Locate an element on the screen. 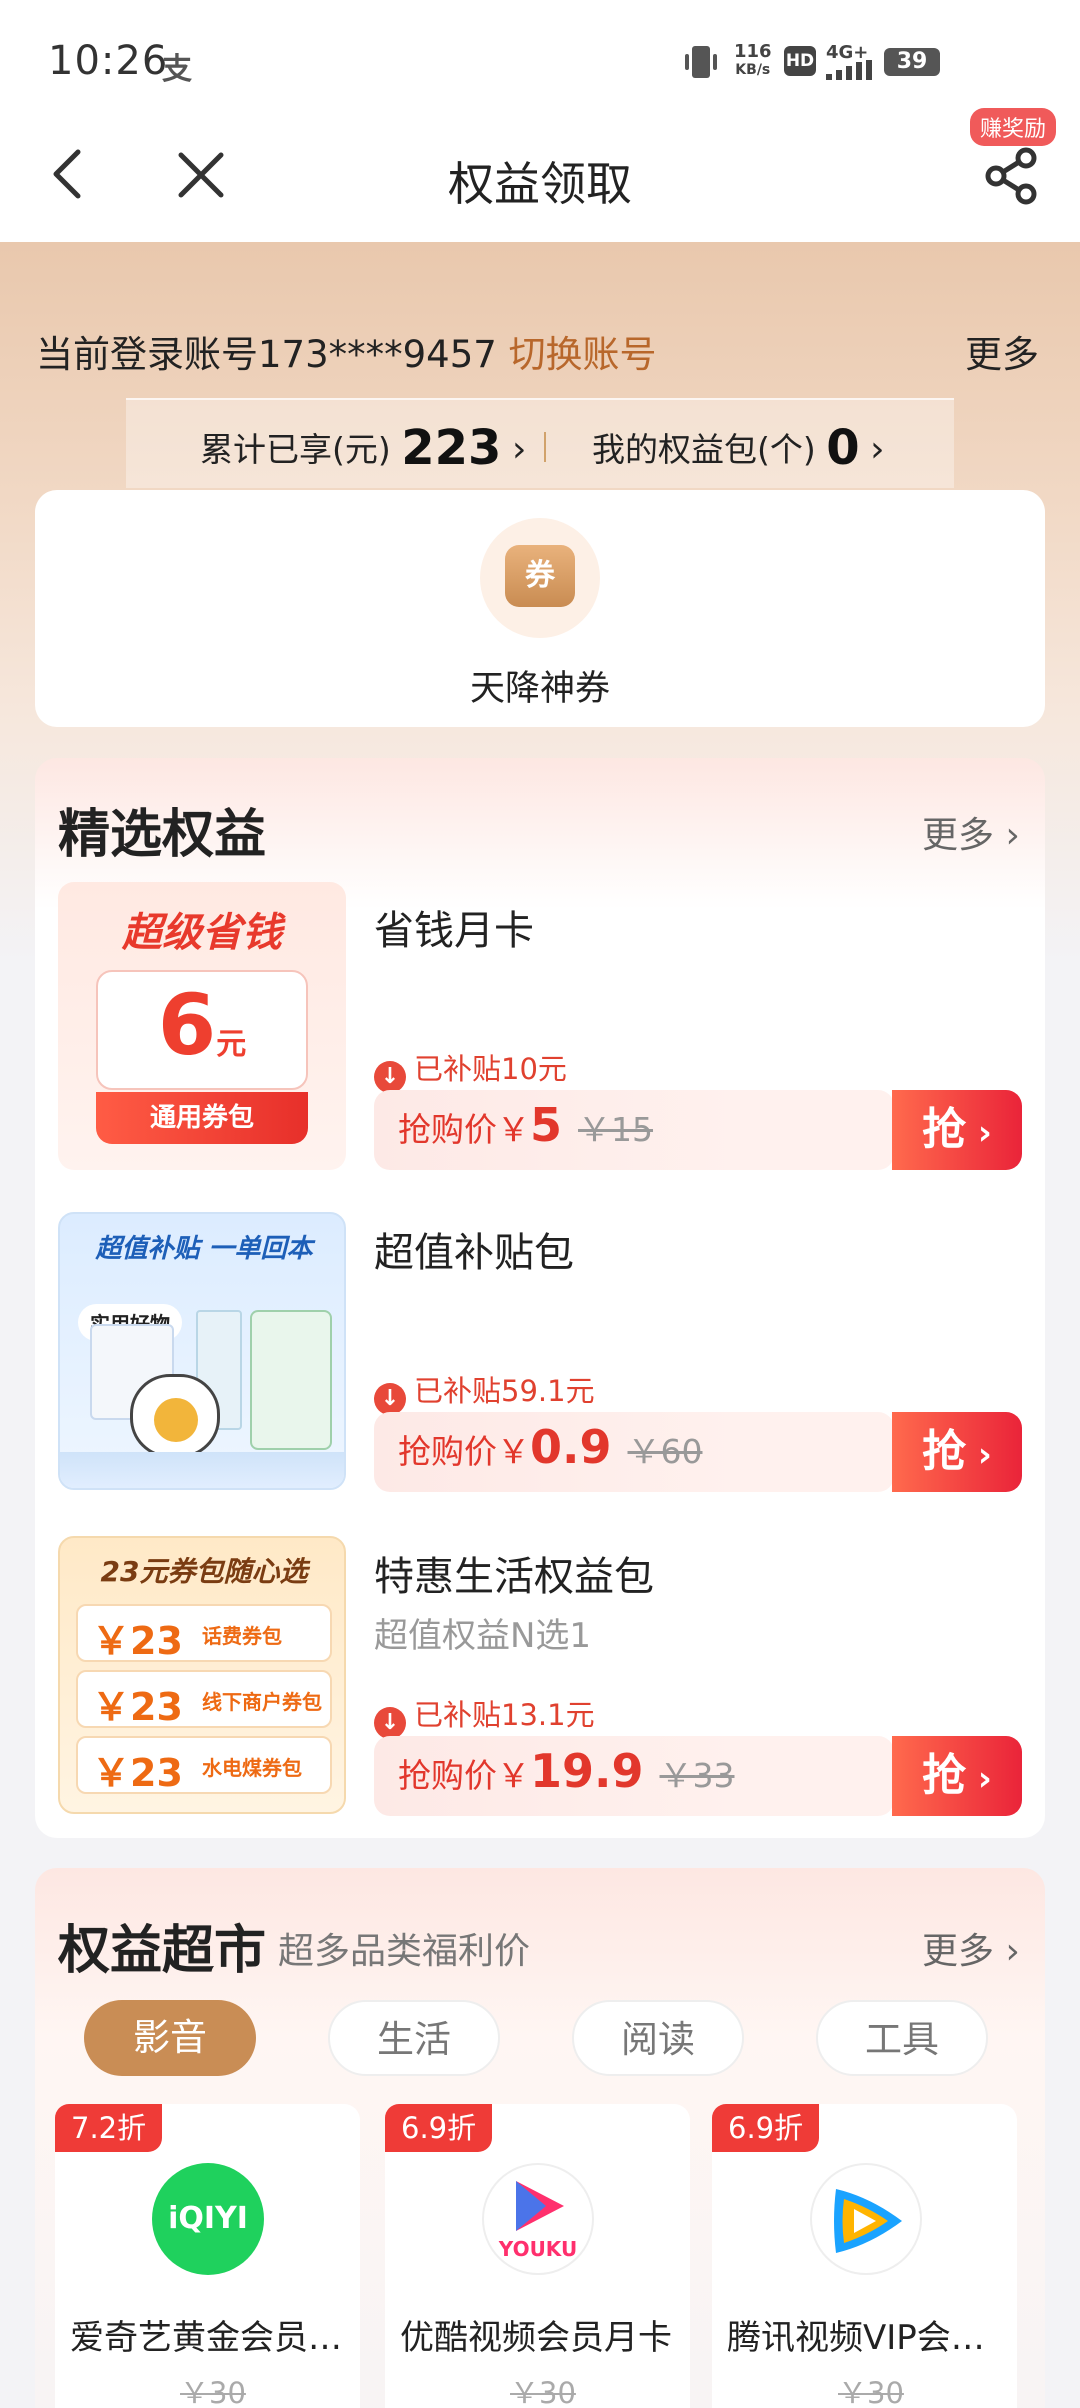 The image size is (1080, 2408). market-more-link: 更多 › is located at coordinates (971, 1948).